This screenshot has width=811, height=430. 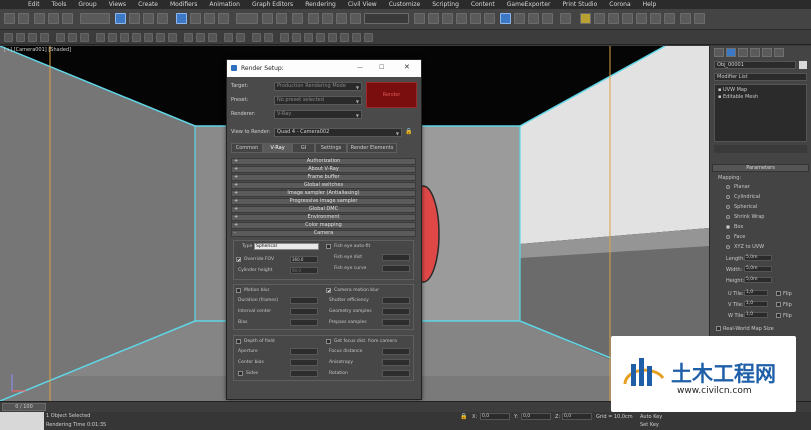 What do you see at coordinates (188, 37) in the screenshot?
I see `line-shape-icon` at bounding box center [188, 37].